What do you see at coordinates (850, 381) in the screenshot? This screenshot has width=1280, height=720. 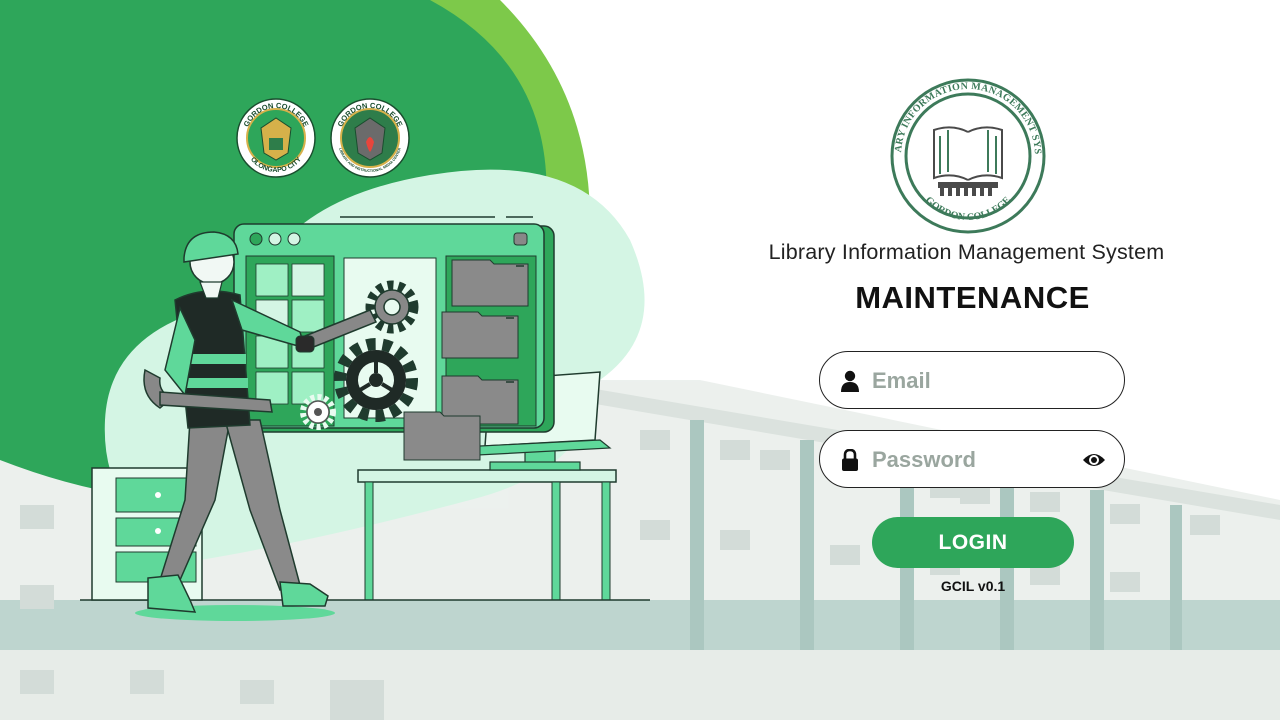 I see `user-icon` at bounding box center [850, 381].